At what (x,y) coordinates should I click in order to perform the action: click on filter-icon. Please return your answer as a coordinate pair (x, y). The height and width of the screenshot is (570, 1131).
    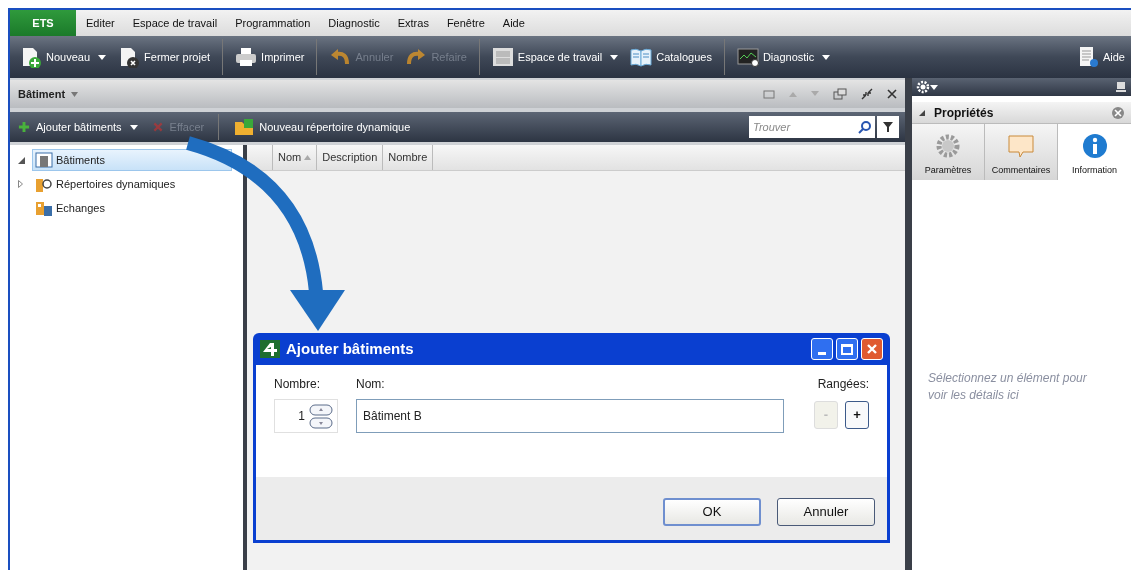
    Looking at the image, I should click on (888, 127).